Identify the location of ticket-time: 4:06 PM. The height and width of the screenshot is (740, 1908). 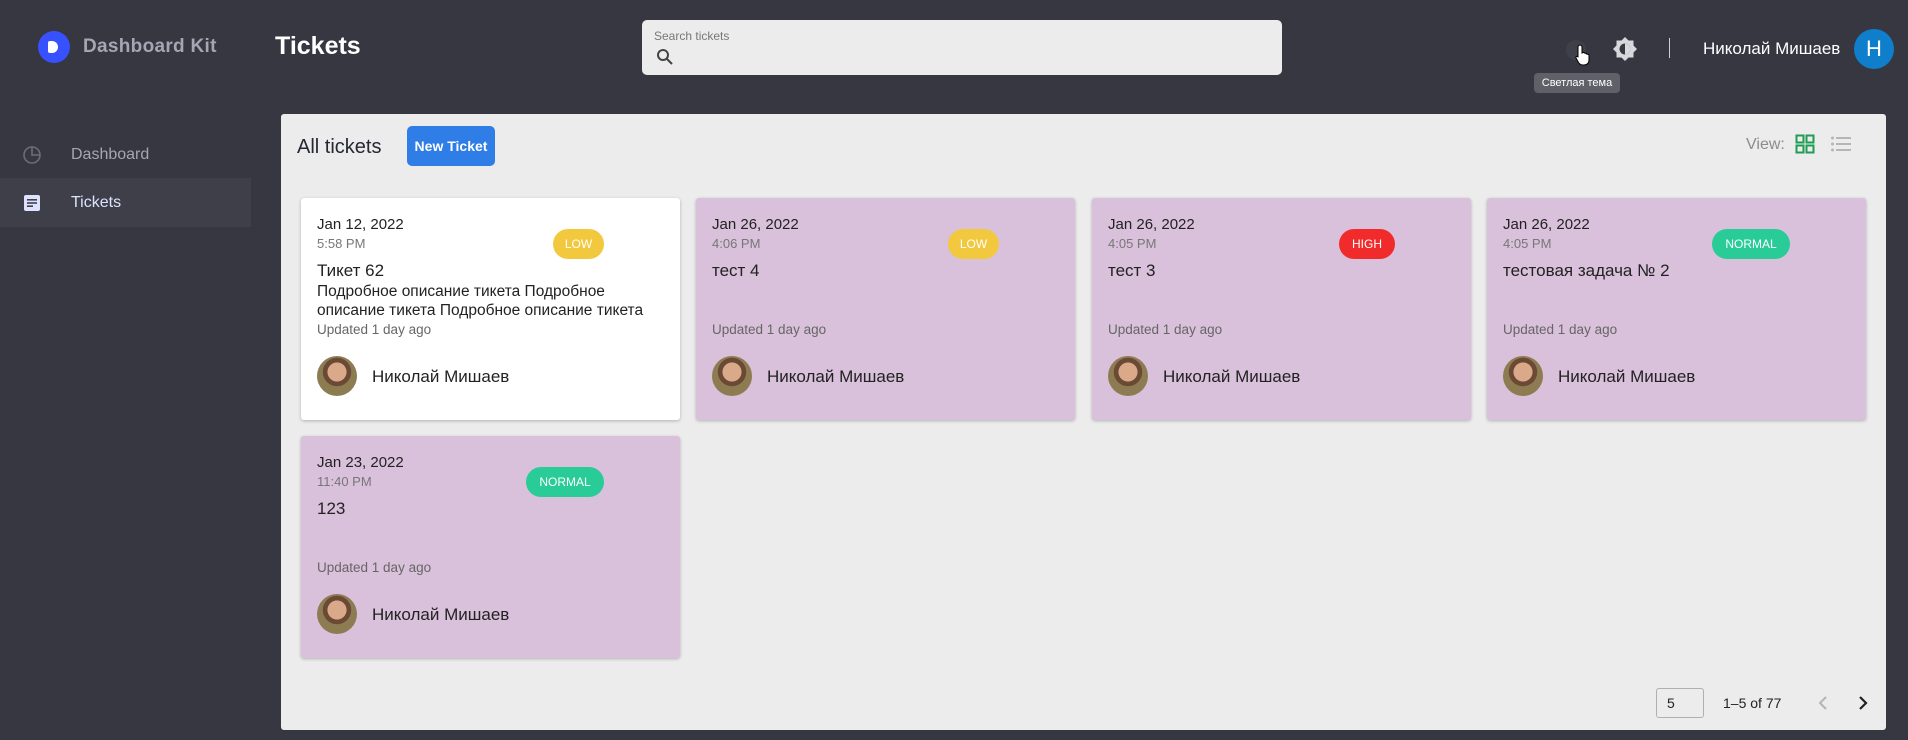
(736, 243).